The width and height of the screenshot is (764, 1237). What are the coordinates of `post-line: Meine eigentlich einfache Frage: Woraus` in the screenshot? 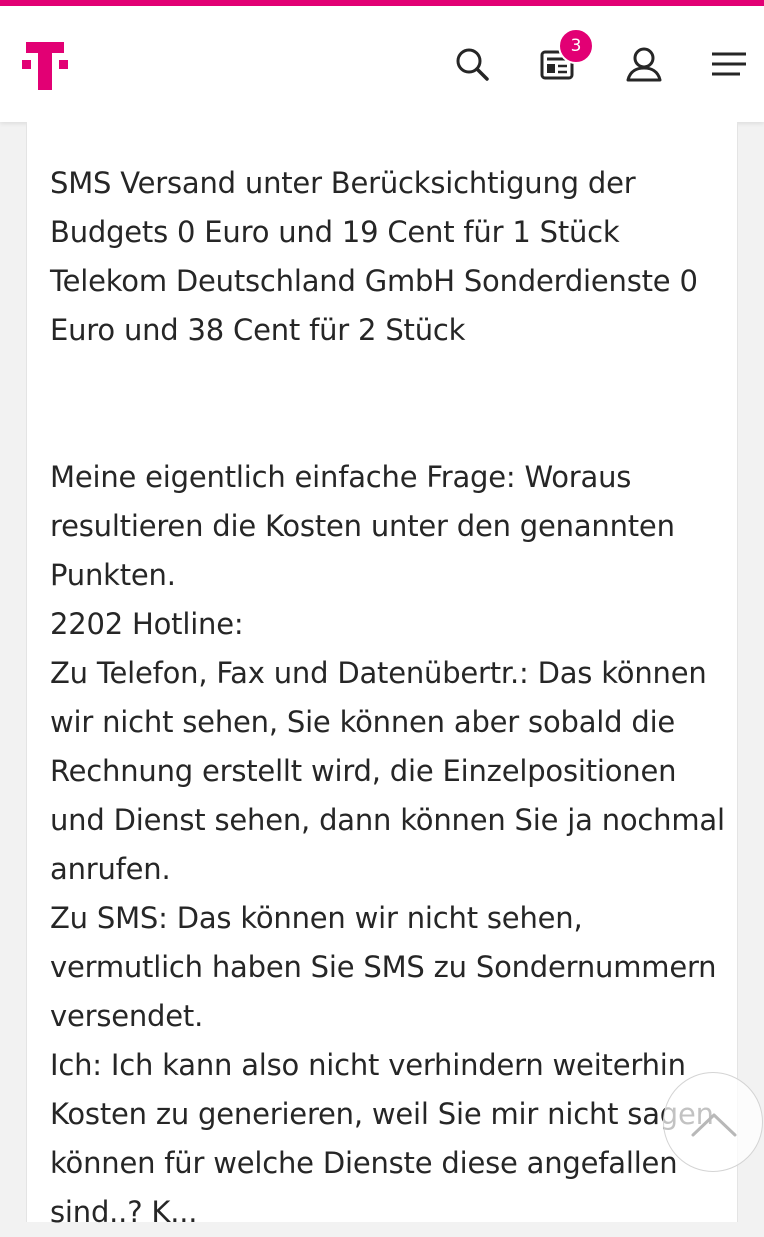 It's located at (341, 477).